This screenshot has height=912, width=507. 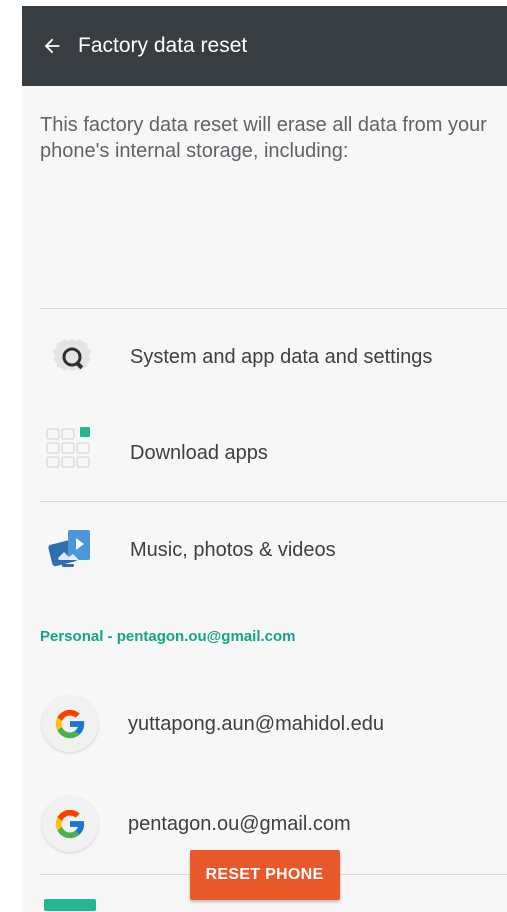 I want to click on account-email: pentagon.ou@gmail.com, so click(x=239, y=823).